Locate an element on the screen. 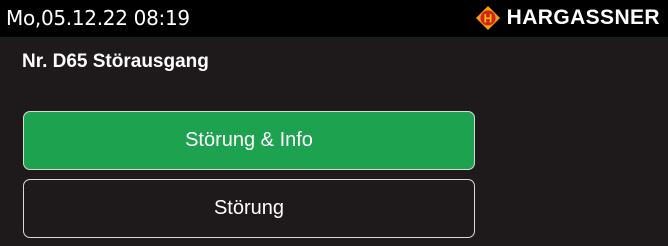 Image resolution: width=668 pixels, height=246 pixels. logo-letter: H is located at coordinates (487, 19).